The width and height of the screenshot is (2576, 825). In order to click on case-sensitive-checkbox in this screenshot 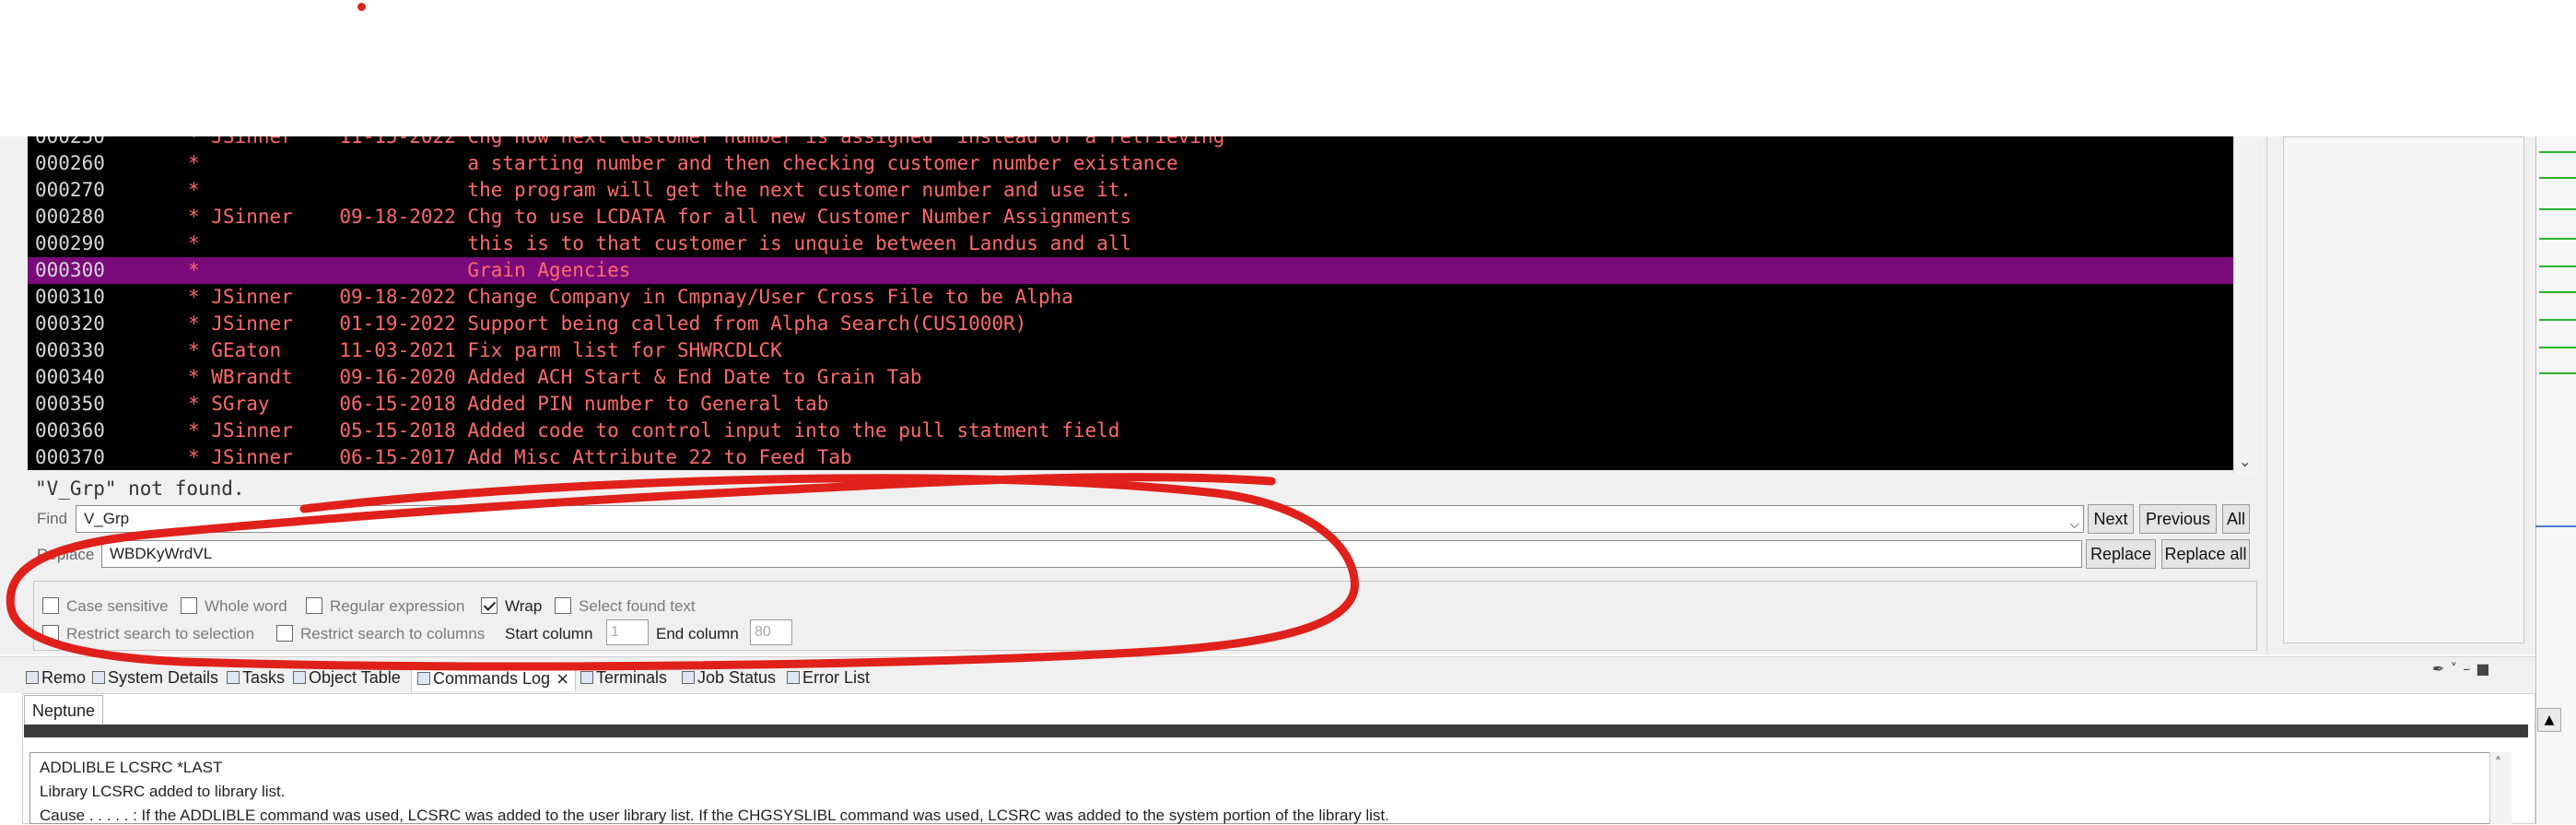, I will do `click(50, 606)`.